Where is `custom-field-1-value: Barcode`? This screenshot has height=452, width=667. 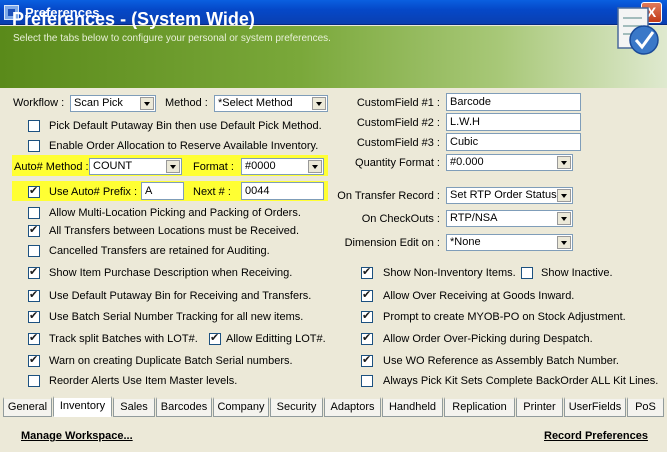
custom-field-1-value: Barcode is located at coordinates (470, 102).